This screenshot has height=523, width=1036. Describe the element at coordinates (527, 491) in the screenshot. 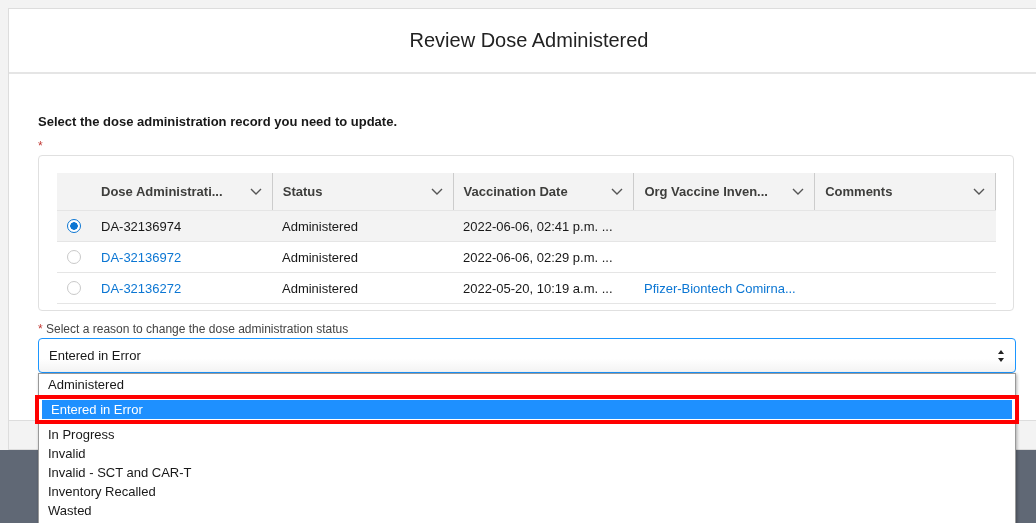

I see `dropdown-option: Inventory Recalled` at that location.